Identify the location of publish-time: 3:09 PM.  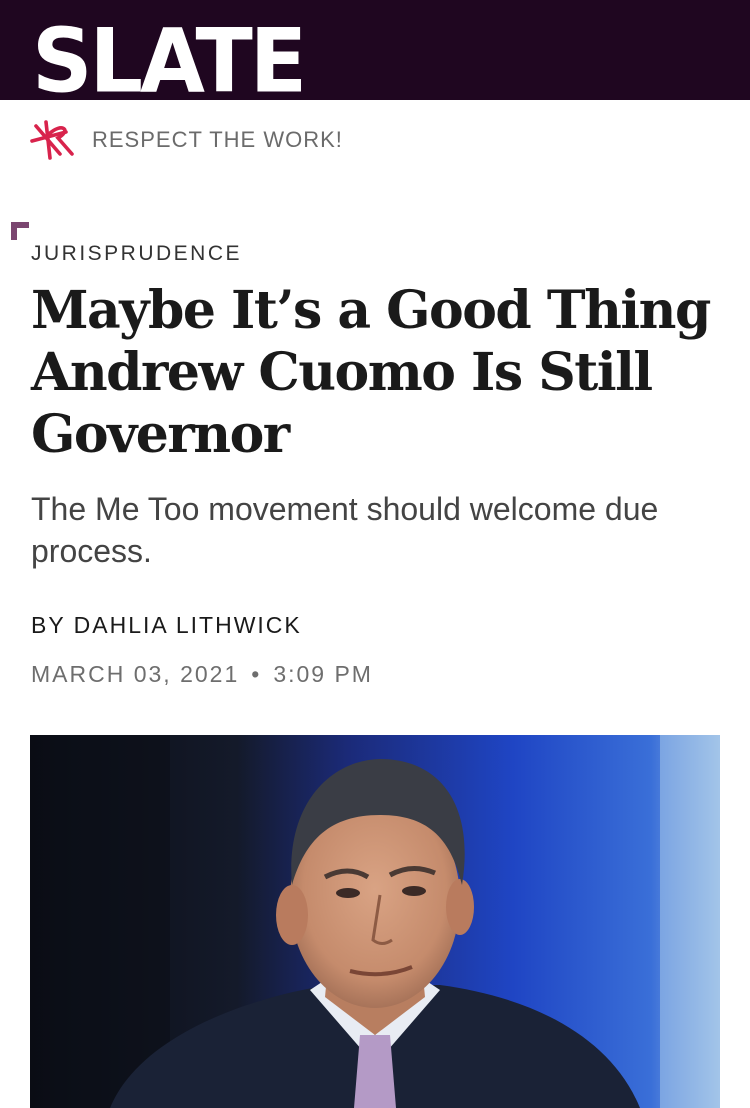
(323, 674).